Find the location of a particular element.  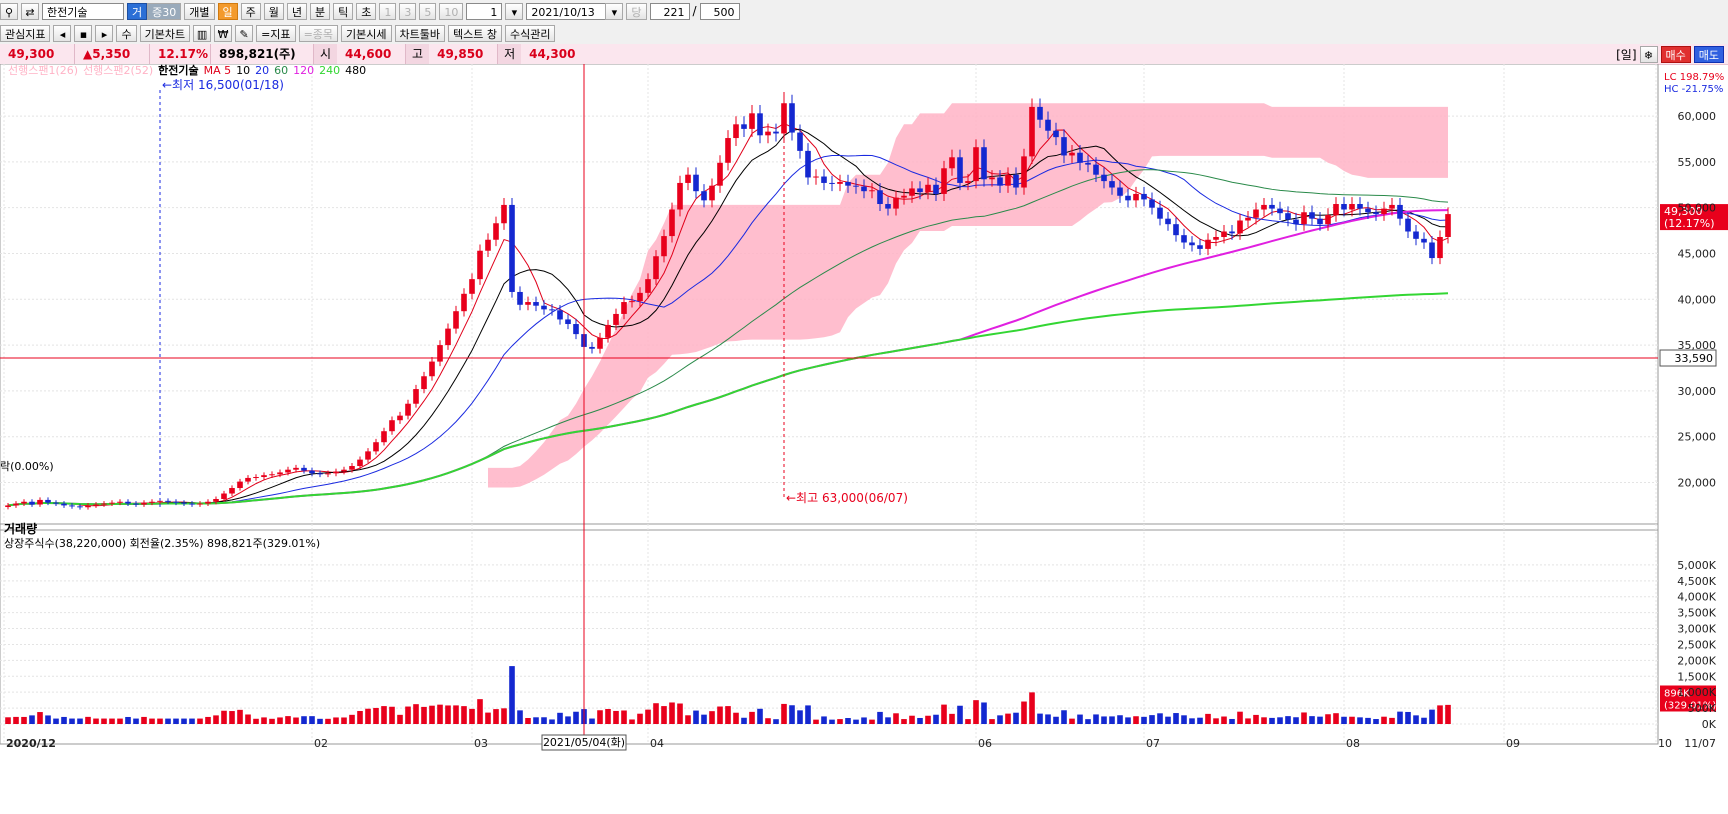

interval-5: 5 is located at coordinates (428, 11).